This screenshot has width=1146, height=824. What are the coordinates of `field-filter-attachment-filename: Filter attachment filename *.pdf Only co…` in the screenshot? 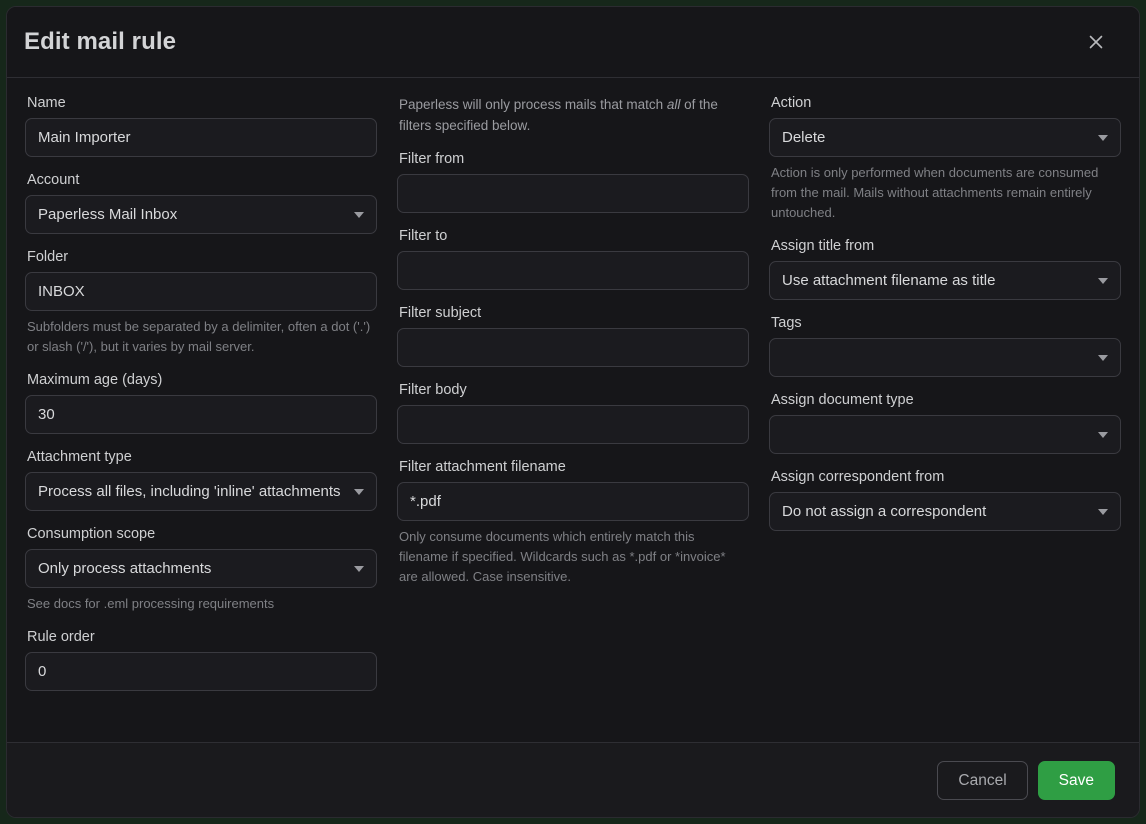 It's located at (573, 522).